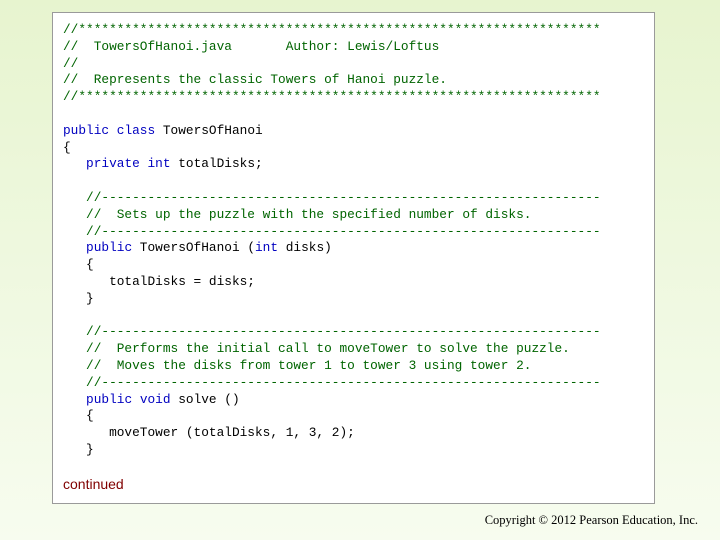  Describe the element at coordinates (209, 248) in the screenshot. I see `code-line: public TowersOfHanoi (int disks)` at that location.